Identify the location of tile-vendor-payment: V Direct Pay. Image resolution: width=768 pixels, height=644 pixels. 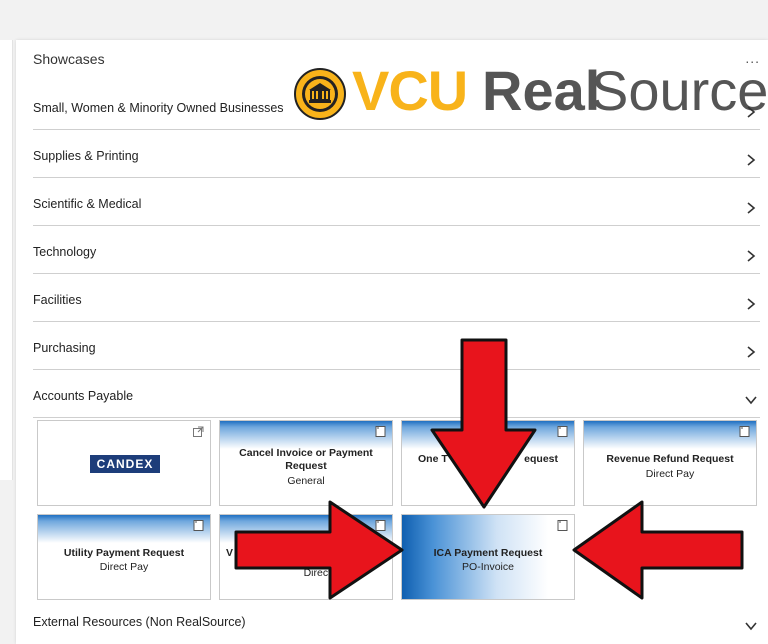
(306, 557).